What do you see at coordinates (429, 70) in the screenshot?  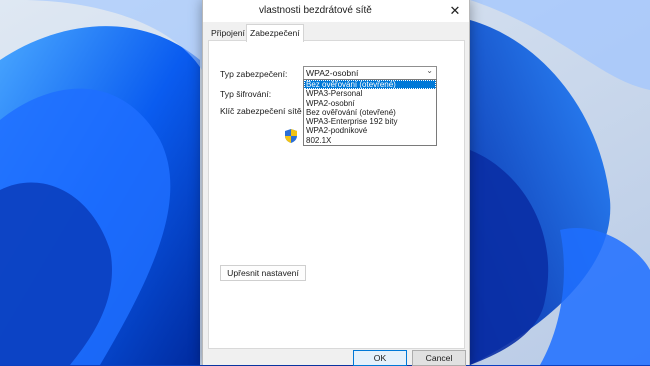 I see `chevron-down-icon: ⌄` at bounding box center [429, 70].